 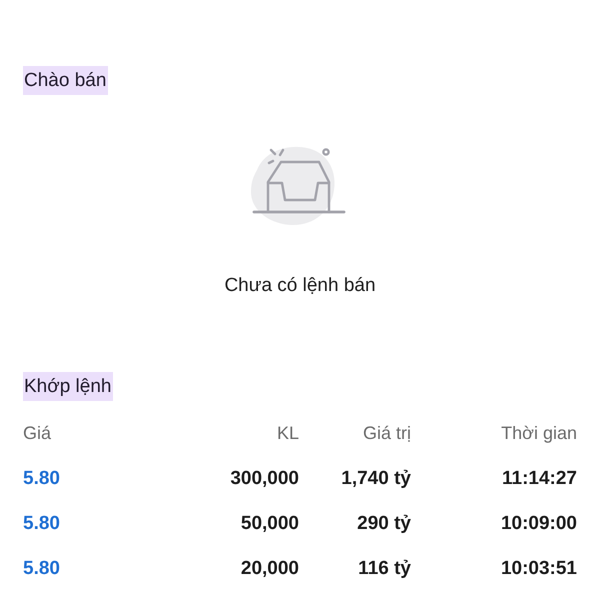 What do you see at coordinates (538, 569) in the screenshot?
I see `table-cell: 10:03:51` at bounding box center [538, 569].